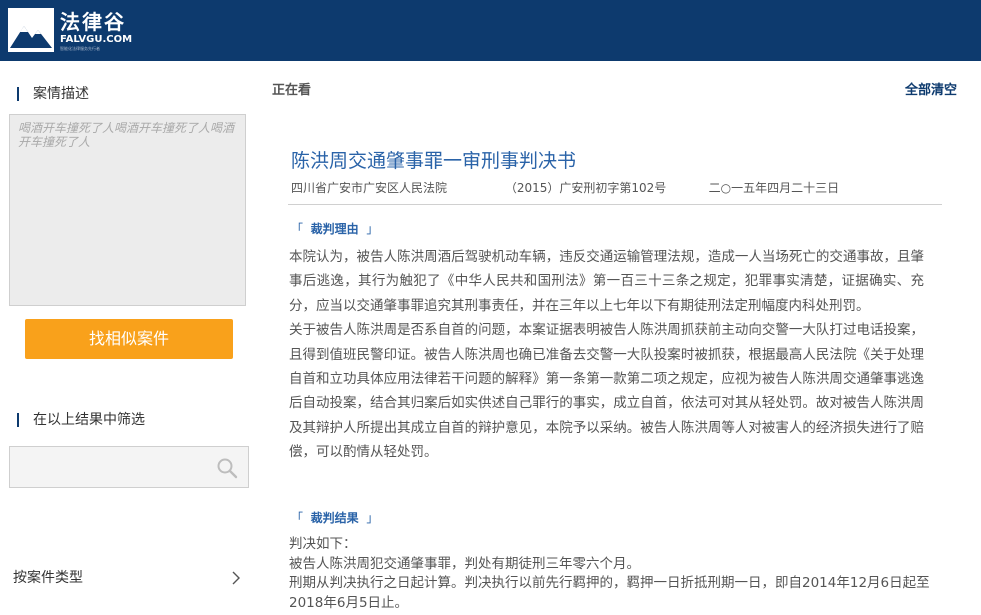  What do you see at coordinates (31, 30) in the screenshot?
I see `mountain-logo-icon` at bounding box center [31, 30].